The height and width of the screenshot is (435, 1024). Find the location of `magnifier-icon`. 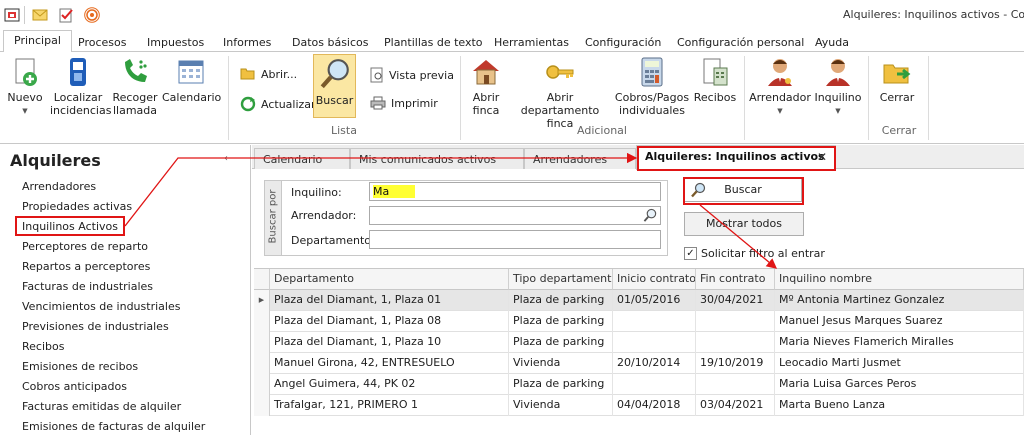

magnifier-icon is located at coordinates (650, 215).